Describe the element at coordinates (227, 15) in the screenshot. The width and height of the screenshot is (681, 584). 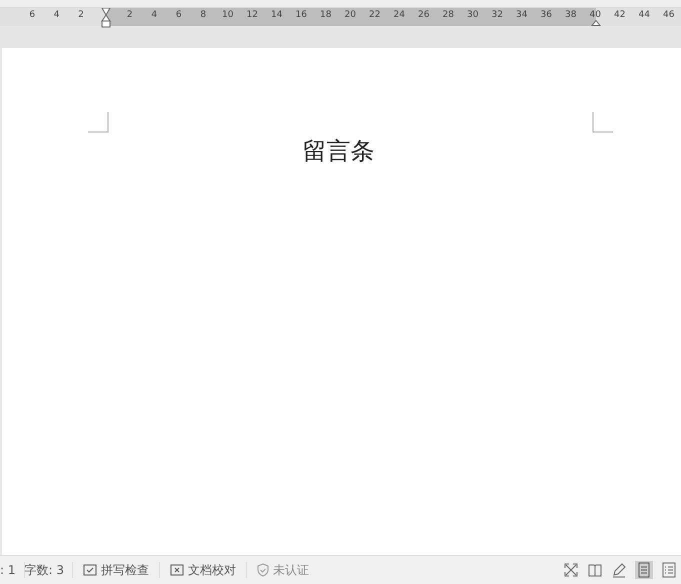
I see `ruler-number: 10` at that location.